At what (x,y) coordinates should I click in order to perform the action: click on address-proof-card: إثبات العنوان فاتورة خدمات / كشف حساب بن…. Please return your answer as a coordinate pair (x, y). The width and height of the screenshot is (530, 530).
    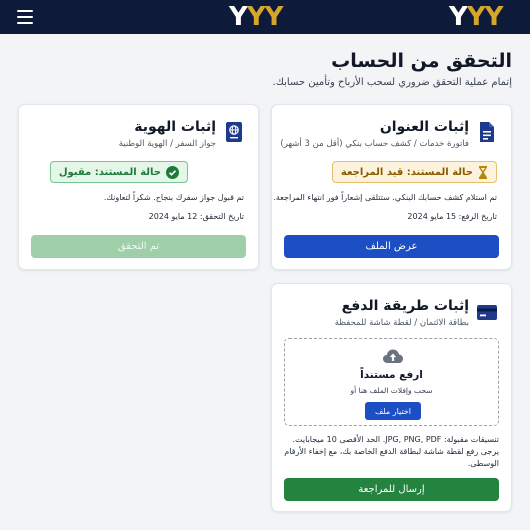
    Looking at the image, I should click on (391, 187).